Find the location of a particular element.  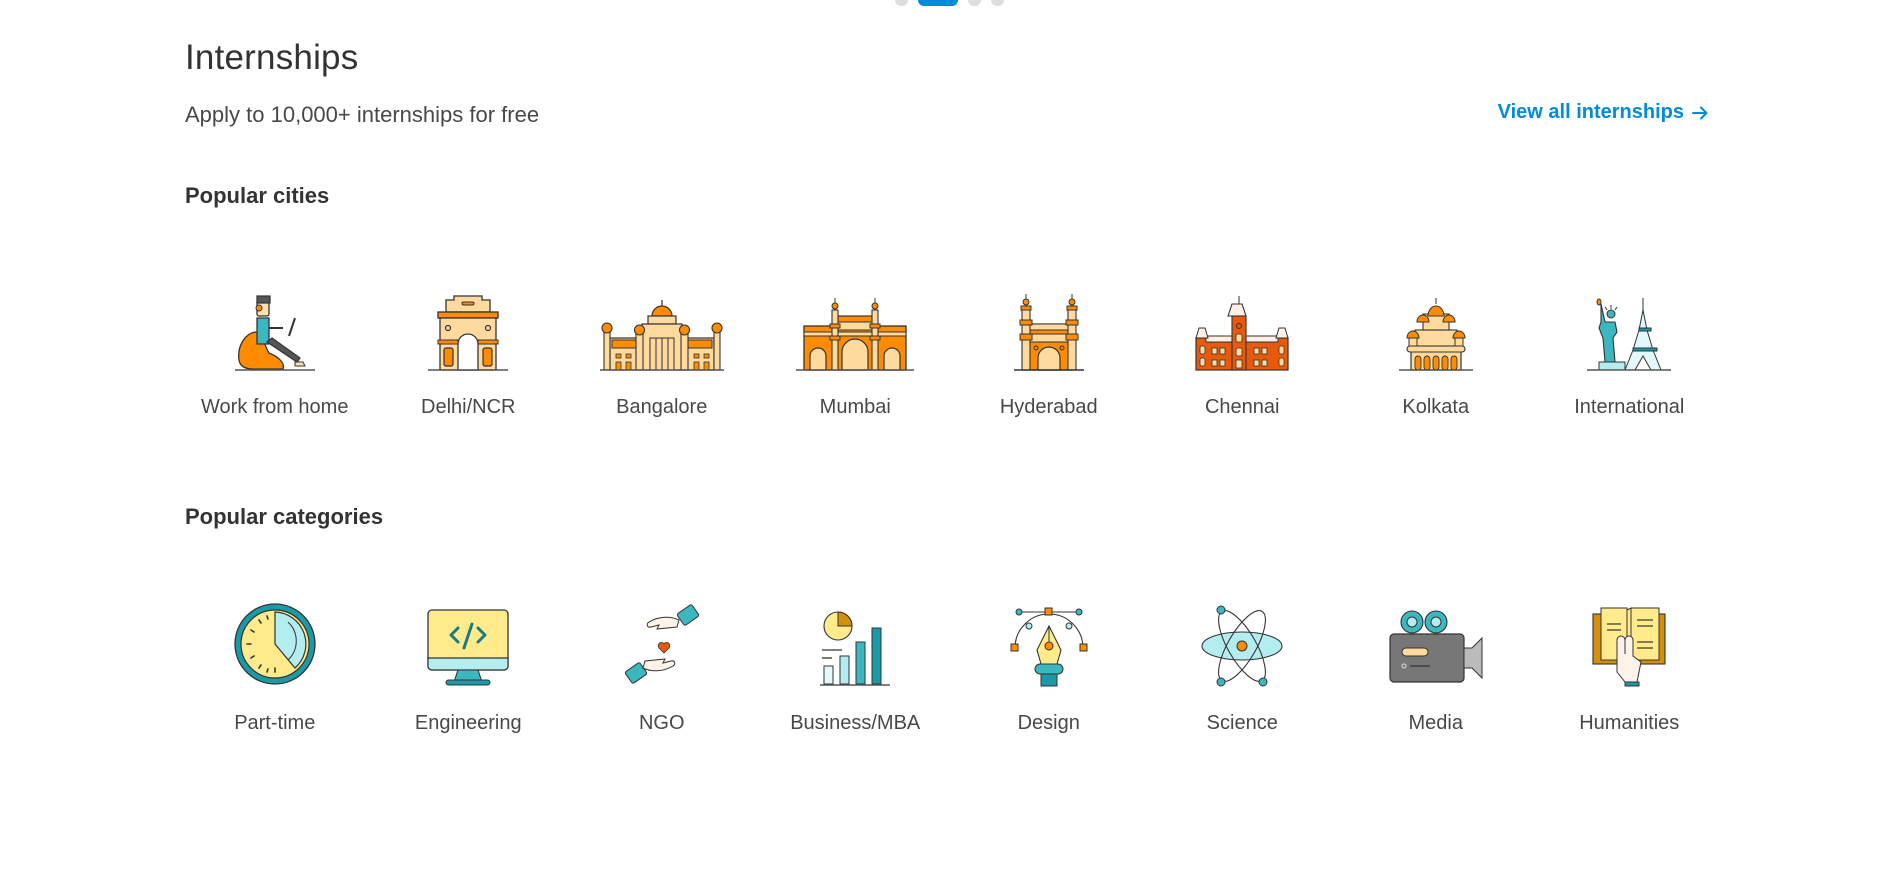

section-title: Internships is located at coordinates (272, 57).